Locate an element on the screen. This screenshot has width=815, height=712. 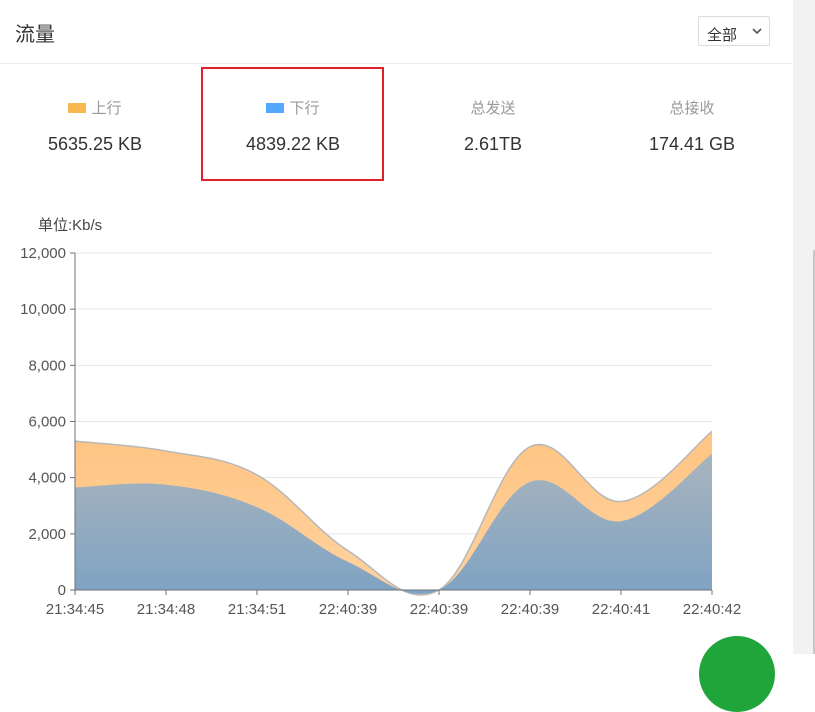
stat-total-received-label: 总接收 is located at coordinates (692, 108).